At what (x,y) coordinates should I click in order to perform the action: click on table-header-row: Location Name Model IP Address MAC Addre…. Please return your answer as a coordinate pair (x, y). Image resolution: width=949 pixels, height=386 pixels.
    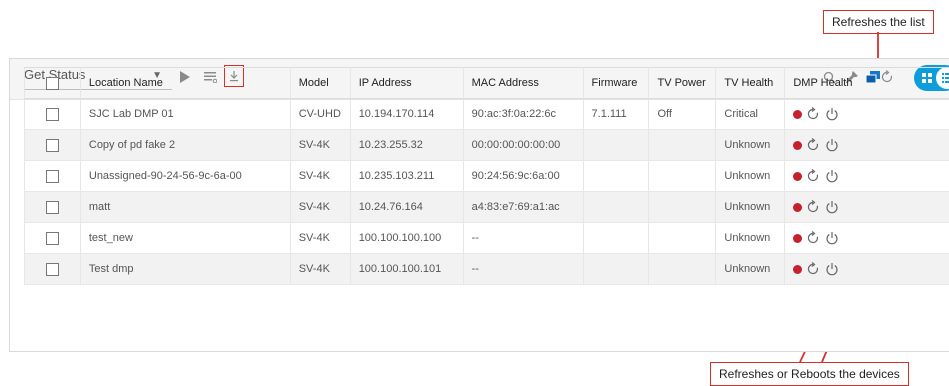
    Looking at the image, I should click on (487, 83).